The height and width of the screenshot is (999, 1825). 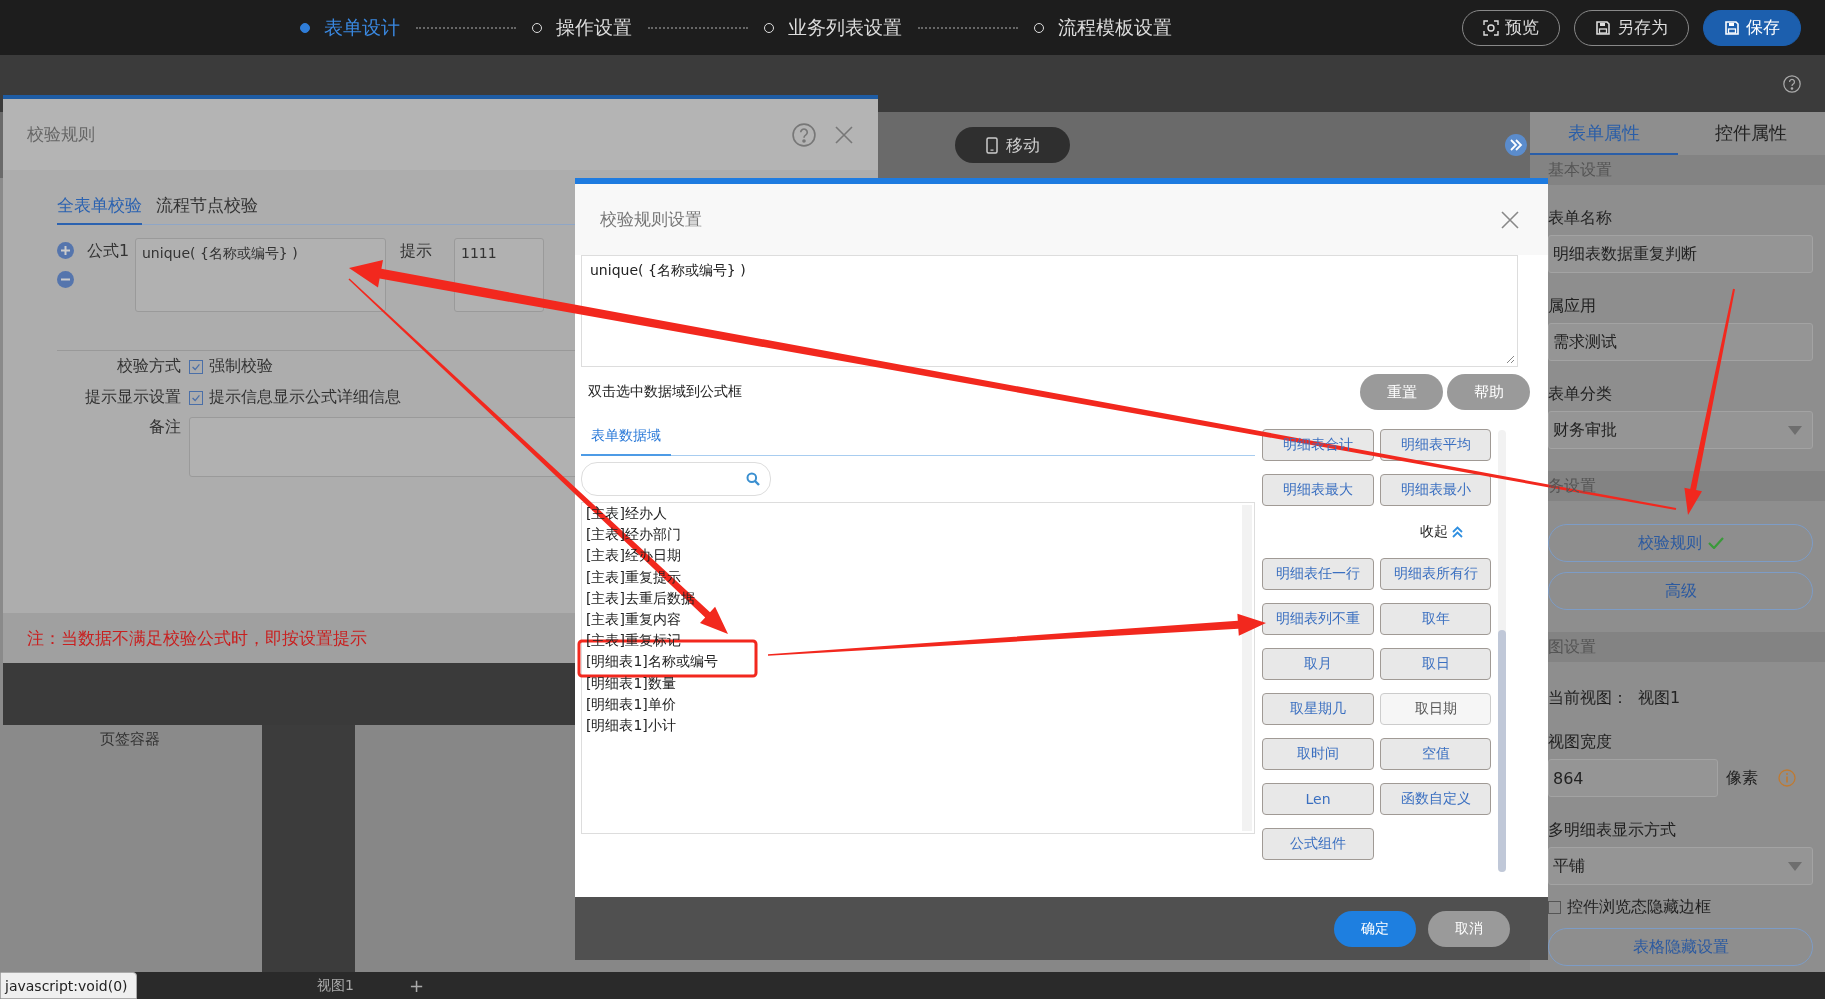 What do you see at coordinates (1375, 928) in the screenshot?
I see `confirm-button: 确定` at bounding box center [1375, 928].